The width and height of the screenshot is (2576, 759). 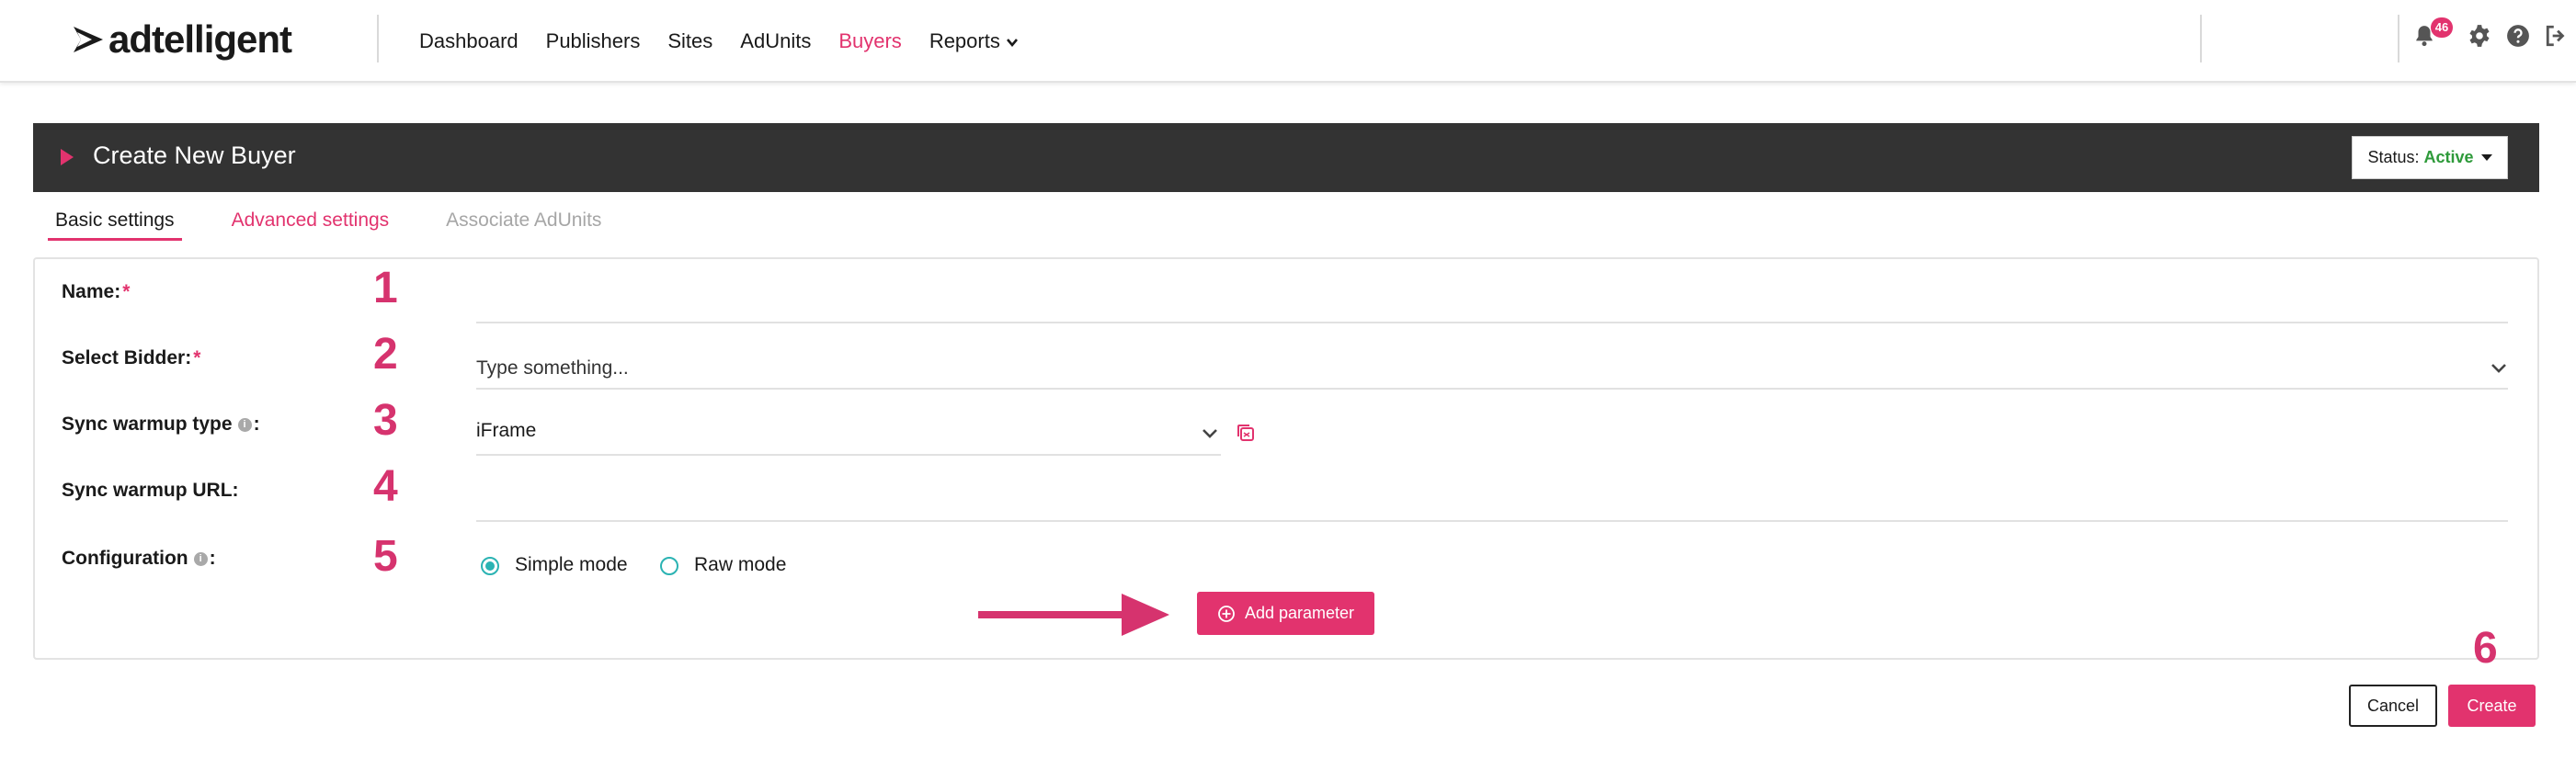 I want to click on name-label: Name: *, so click(x=96, y=291).